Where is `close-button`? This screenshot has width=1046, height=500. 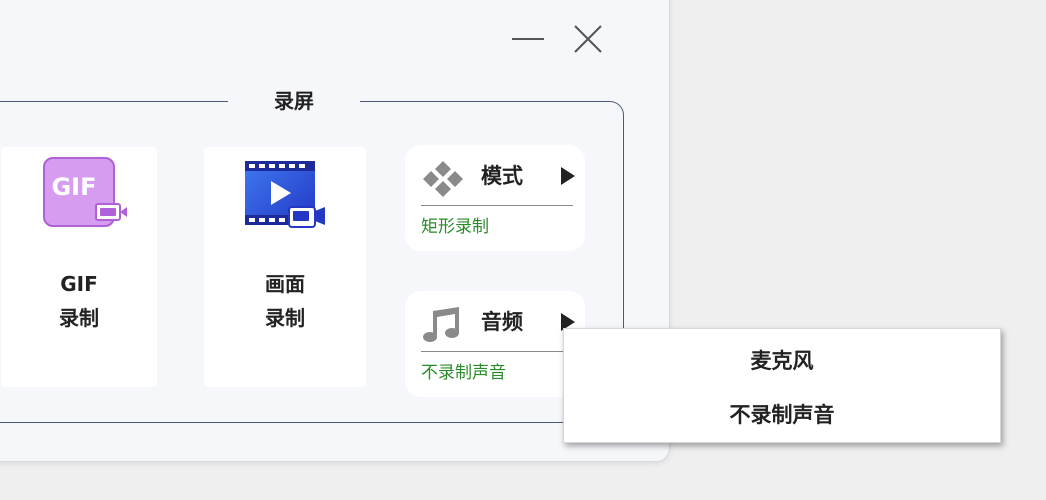 close-button is located at coordinates (588, 39).